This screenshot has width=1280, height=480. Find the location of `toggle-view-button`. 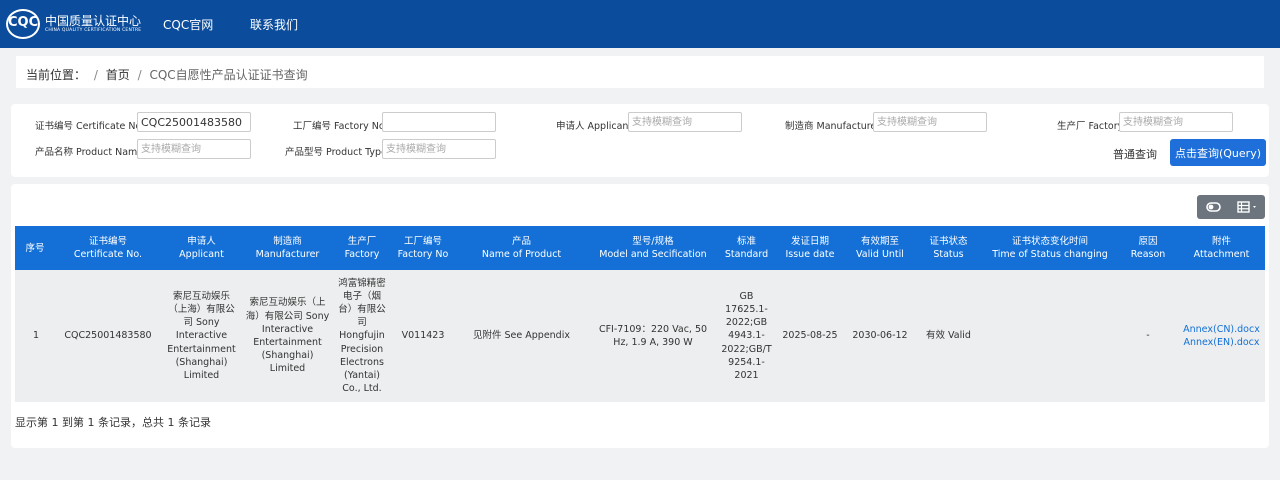

toggle-view-button is located at coordinates (1214, 207).